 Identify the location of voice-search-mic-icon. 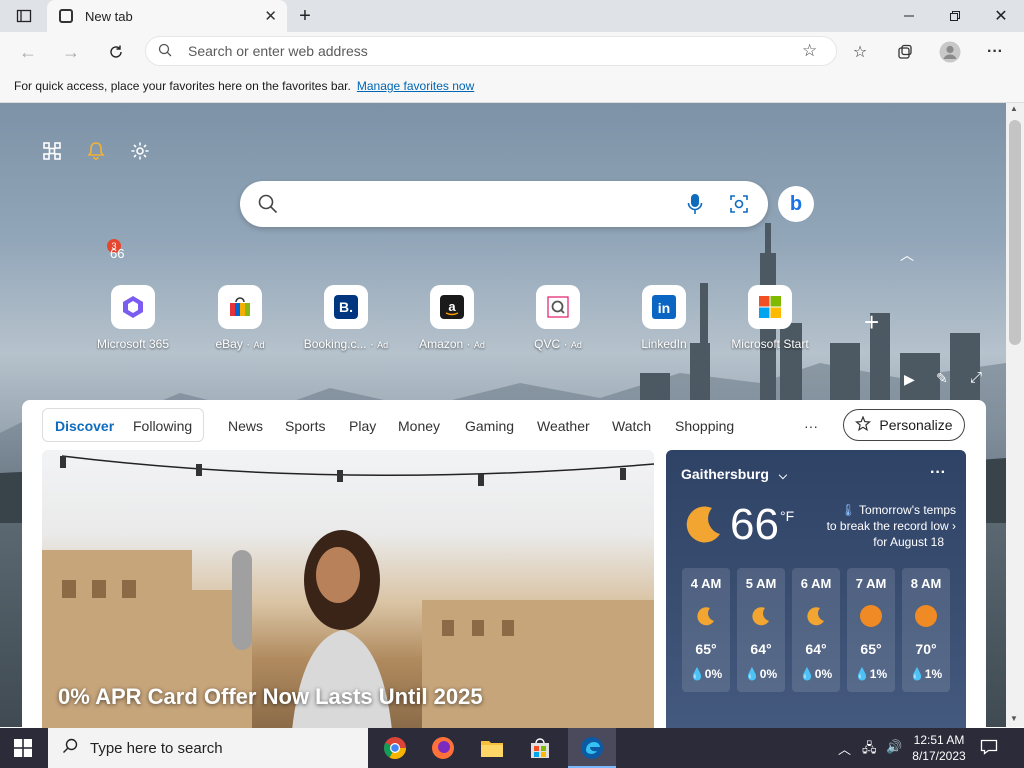
(695, 206).